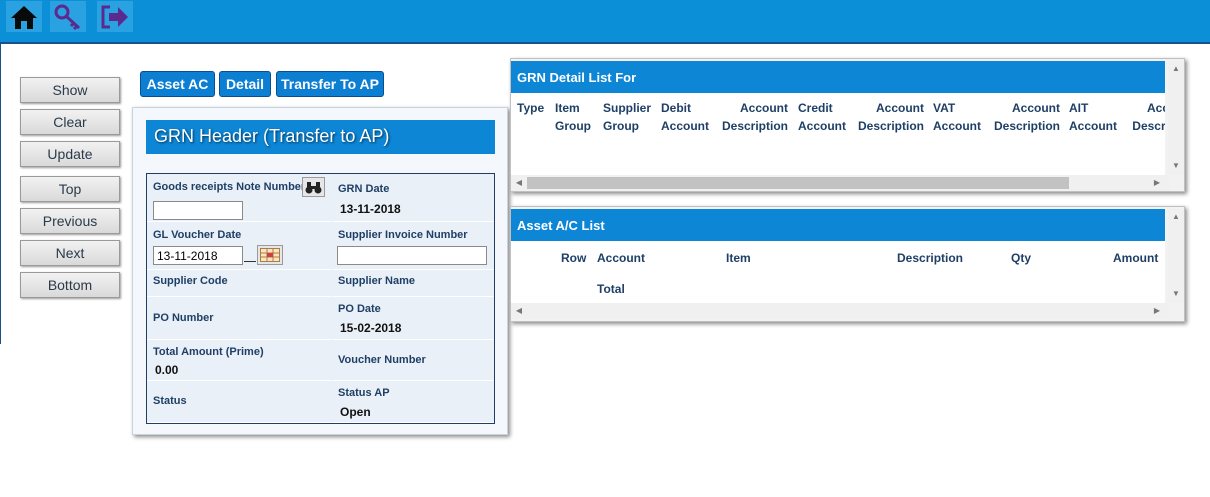 This screenshot has width=1210, height=497. Describe the element at coordinates (0, 194) in the screenshot. I see `left-border` at that location.